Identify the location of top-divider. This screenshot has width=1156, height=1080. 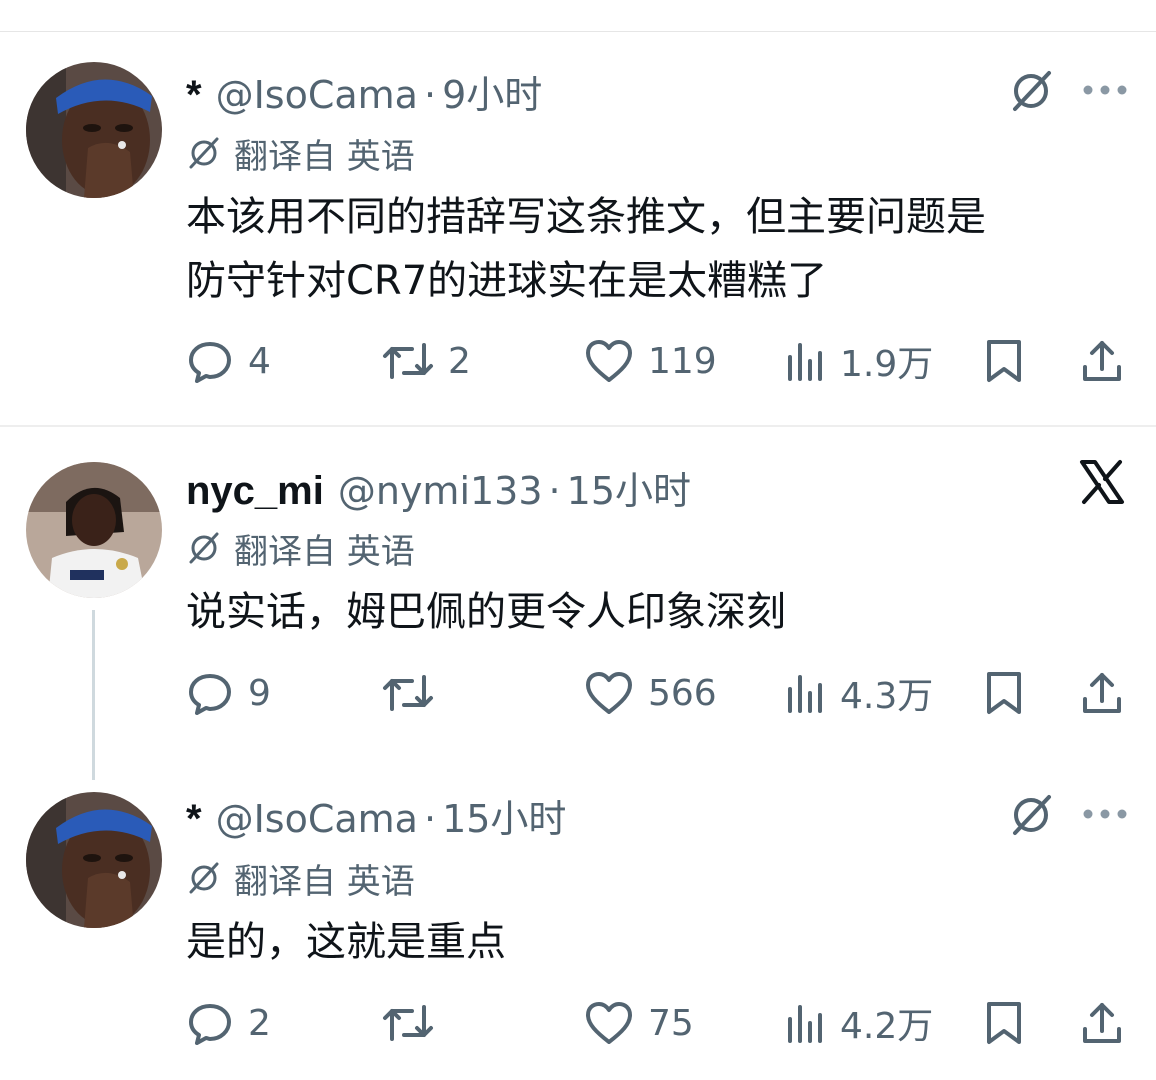
(578, 31).